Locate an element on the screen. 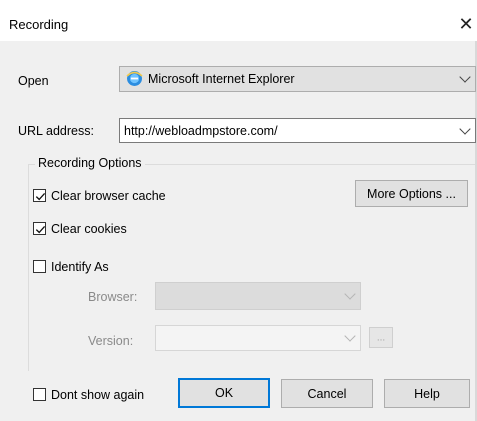 Image resolution: width=477 pixels, height=421 pixels. ok-button: OK is located at coordinates (224, 393).